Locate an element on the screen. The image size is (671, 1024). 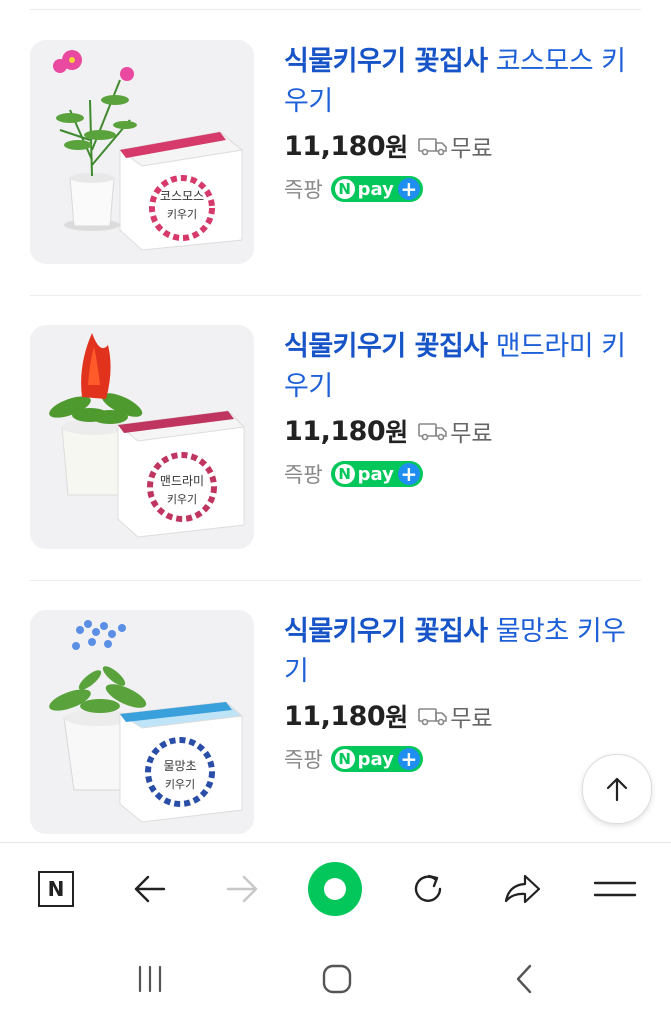
home-icon is located at coordinates (337, 979).